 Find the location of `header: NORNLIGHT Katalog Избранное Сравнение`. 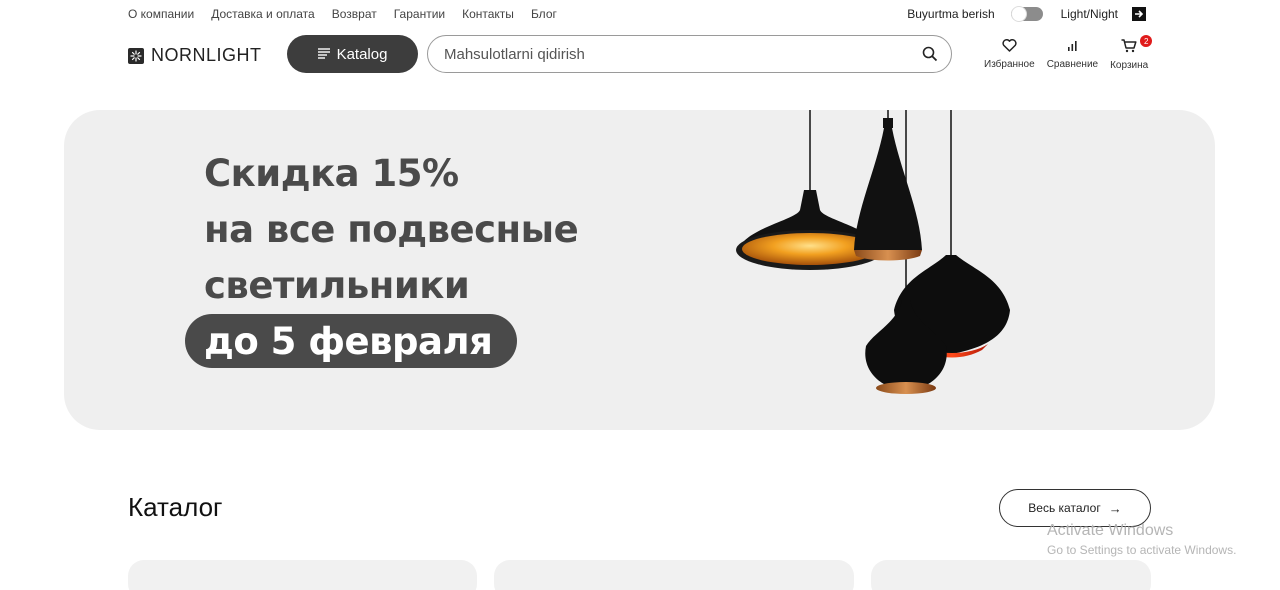

header: NORNLIGHT Katalog Избранное Сравнение is located at coordinates (640, 54).